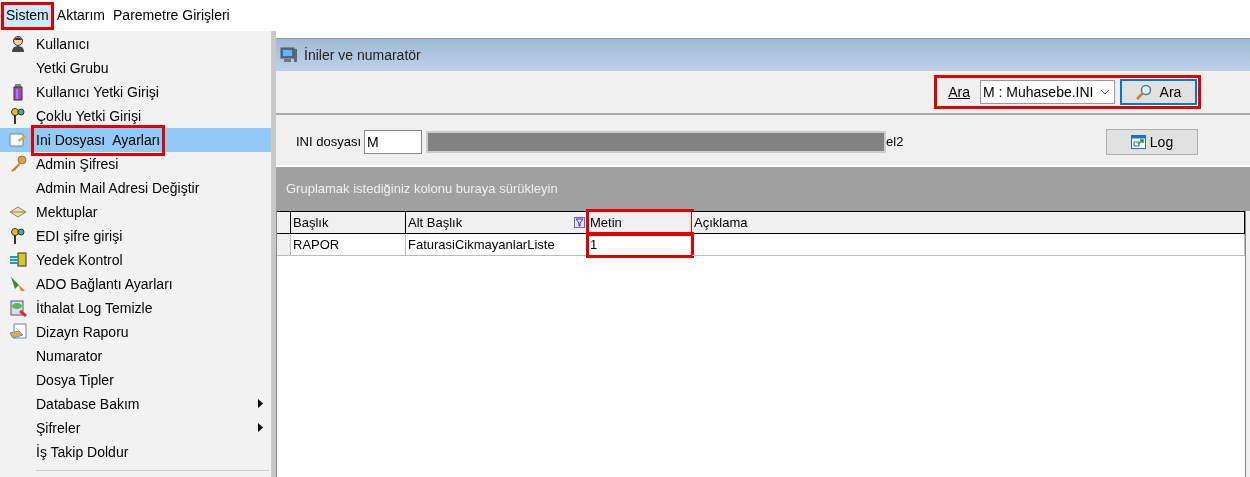 Image resolution: width=1250 pixels, height=477 pixels. Describe the element at coordinates (968, 222) in the screenshot. I see `column-header: Açıklama` at that location.